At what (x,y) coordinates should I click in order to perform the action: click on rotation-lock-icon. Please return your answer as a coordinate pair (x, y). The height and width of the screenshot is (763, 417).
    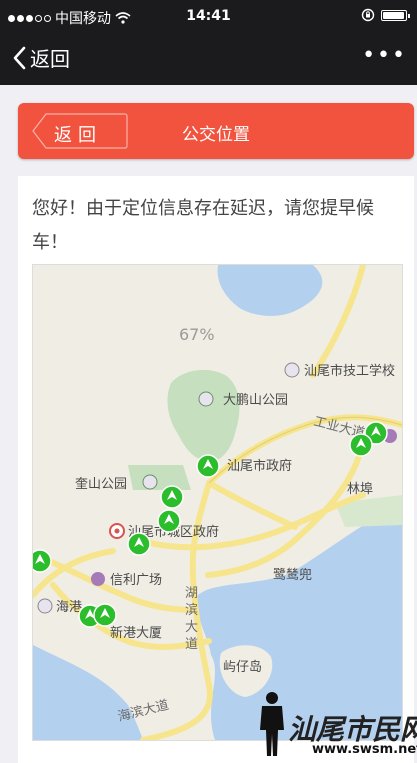
    Looking at the image, I should click on (368, 15).